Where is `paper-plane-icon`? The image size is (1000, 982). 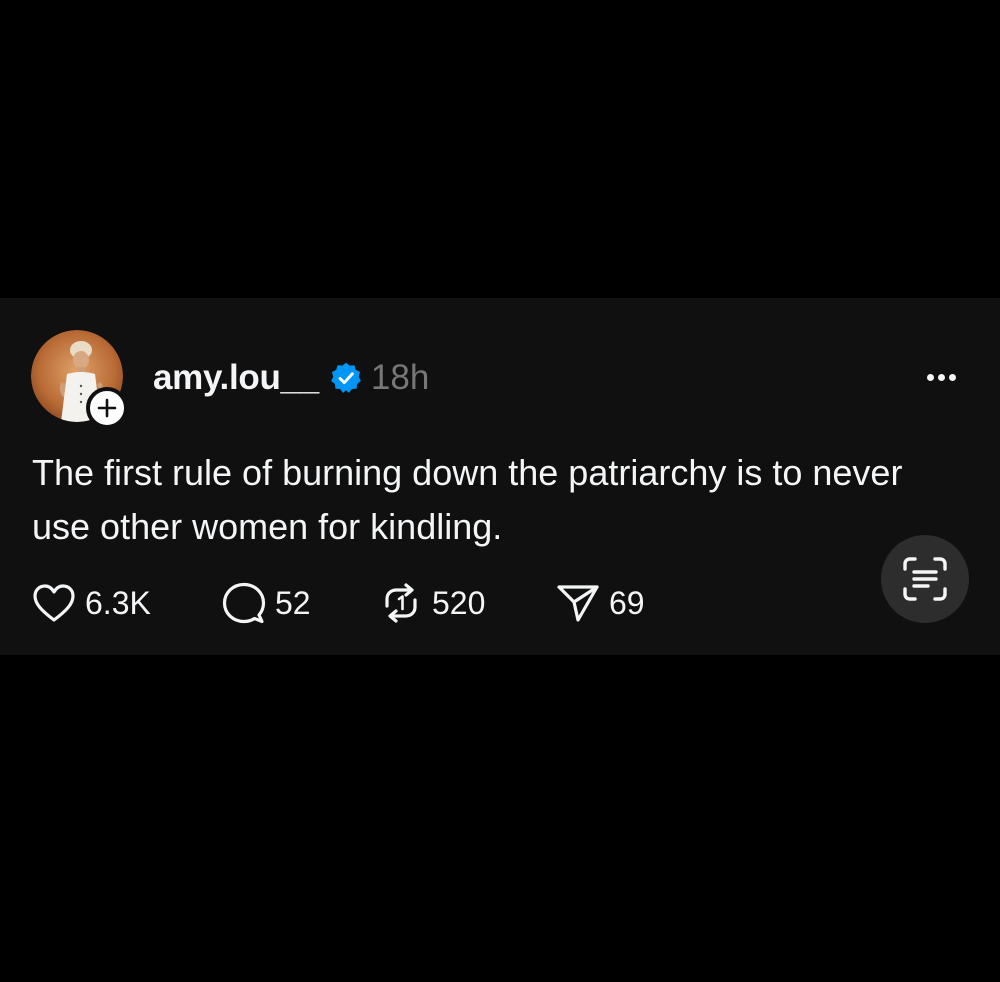
paper-plane-icon is located at coordinates (578, 603).